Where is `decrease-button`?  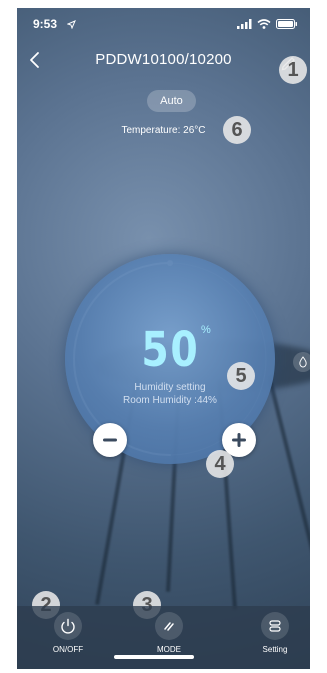 decrease-button is located at coordinates (110, 440).